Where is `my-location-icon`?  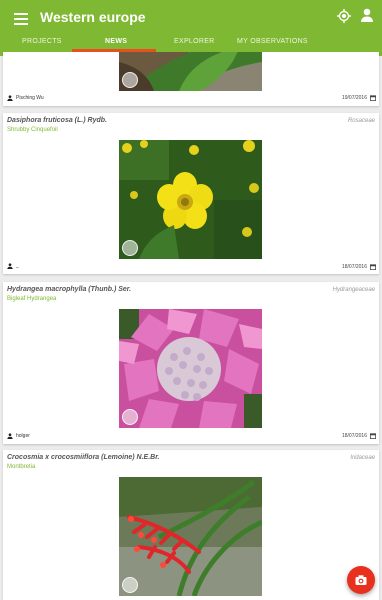 my-location-icon is located at coordinates (344, 16).